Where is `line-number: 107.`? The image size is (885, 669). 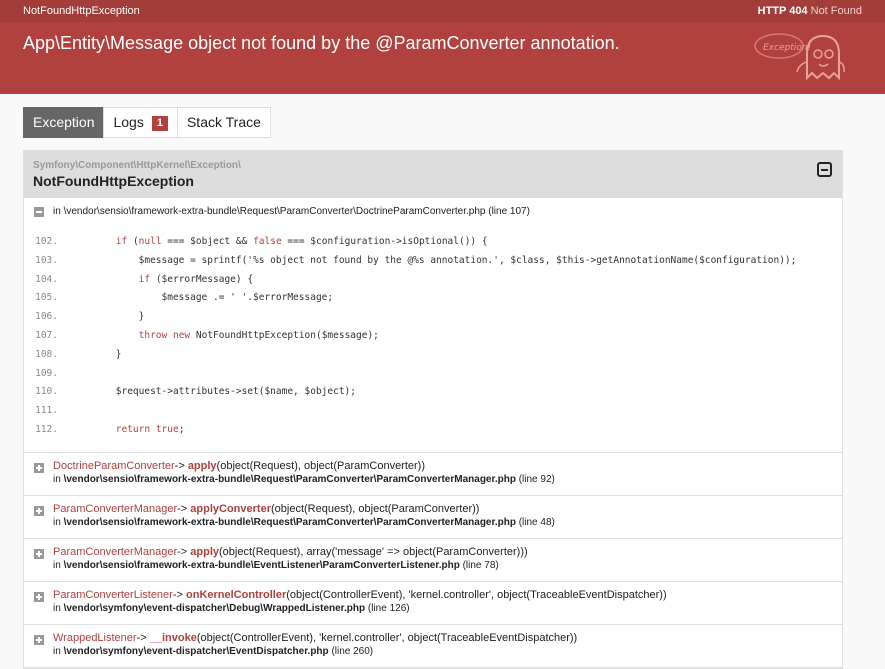 line-number: 107. is located at coordinates (46, 335).